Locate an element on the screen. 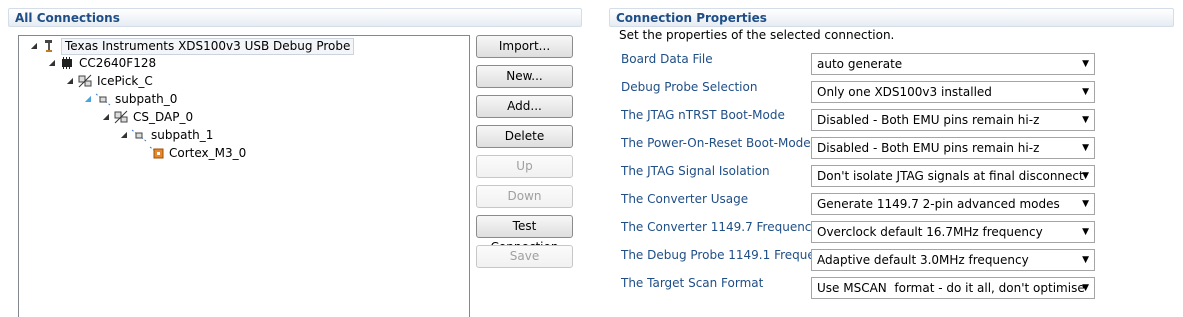 The image size is (1183, 317). jtag-ntrst-boot-mode-label: The JTAG nTRST Boot-Mode is located at coordinates (703, 115).